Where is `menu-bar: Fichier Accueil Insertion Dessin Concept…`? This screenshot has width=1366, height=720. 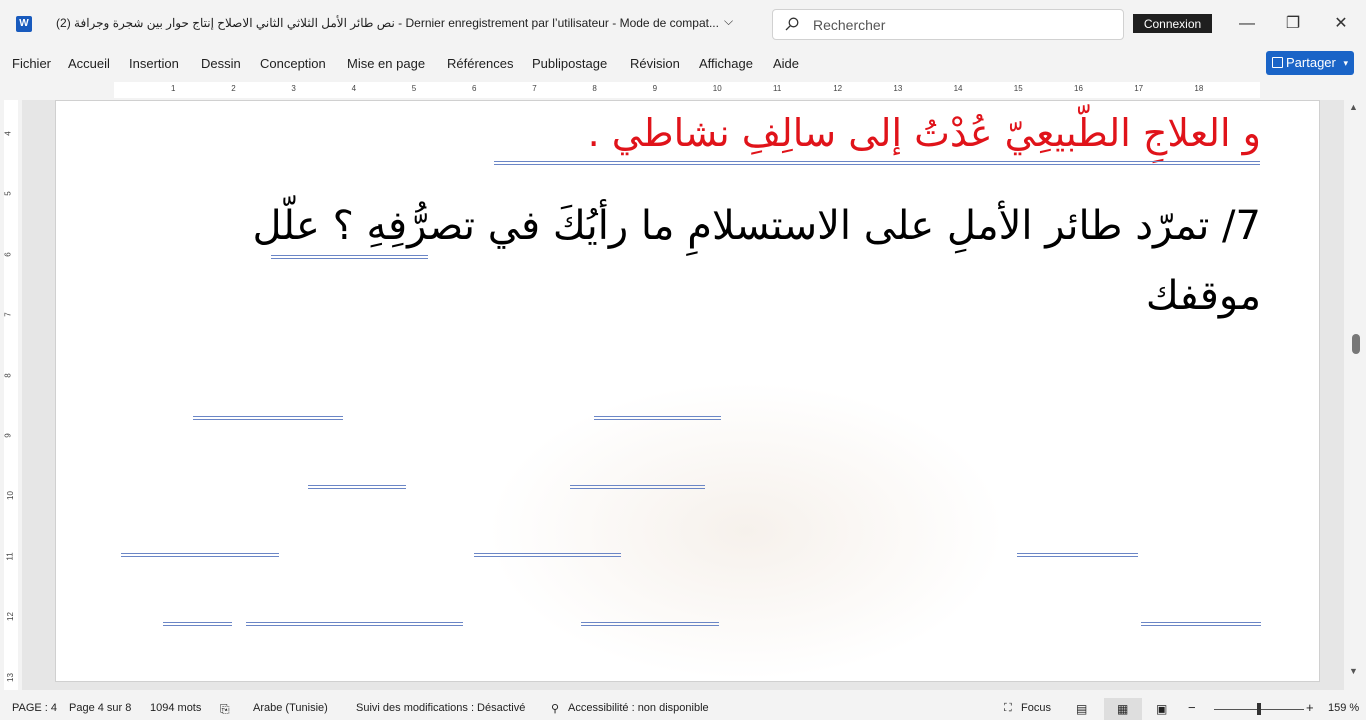
menu-bar: Fichier Accueil Insertion Dessin Concept… is located at coordinates (683, 63).